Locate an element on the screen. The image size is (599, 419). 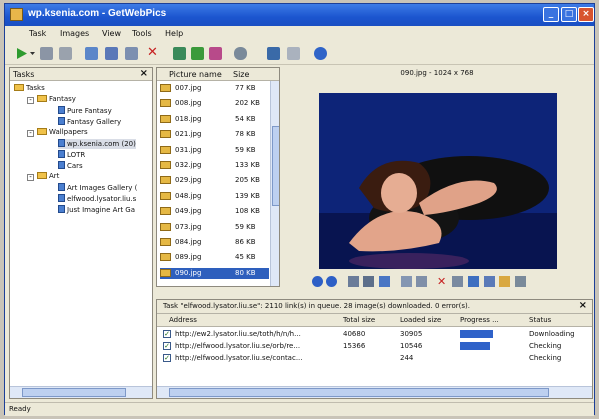
file-name: 032.jpg is located at coordinates (188, 165).